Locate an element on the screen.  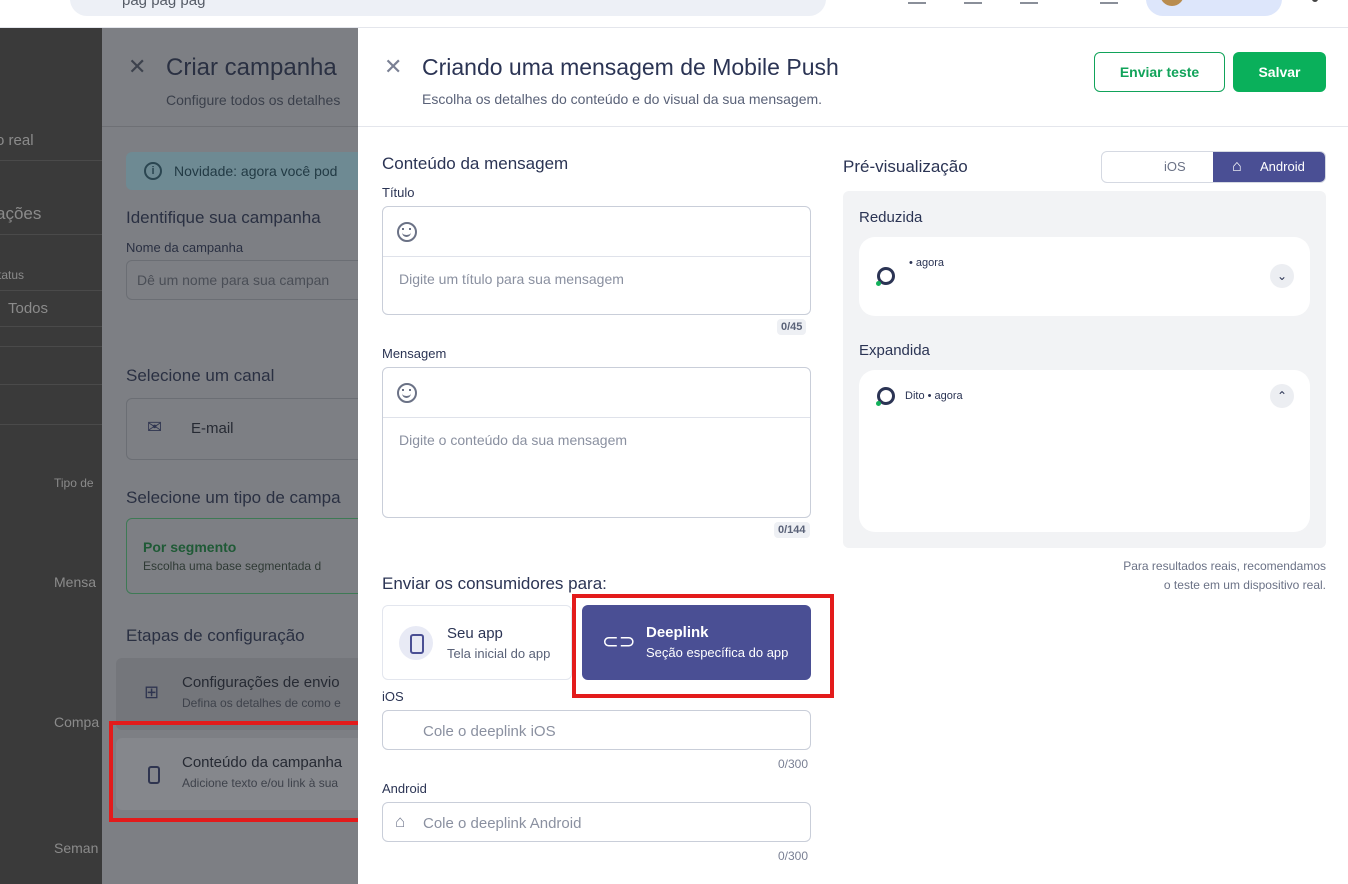
more-menu-icon is located at coordinates (1315, 1).